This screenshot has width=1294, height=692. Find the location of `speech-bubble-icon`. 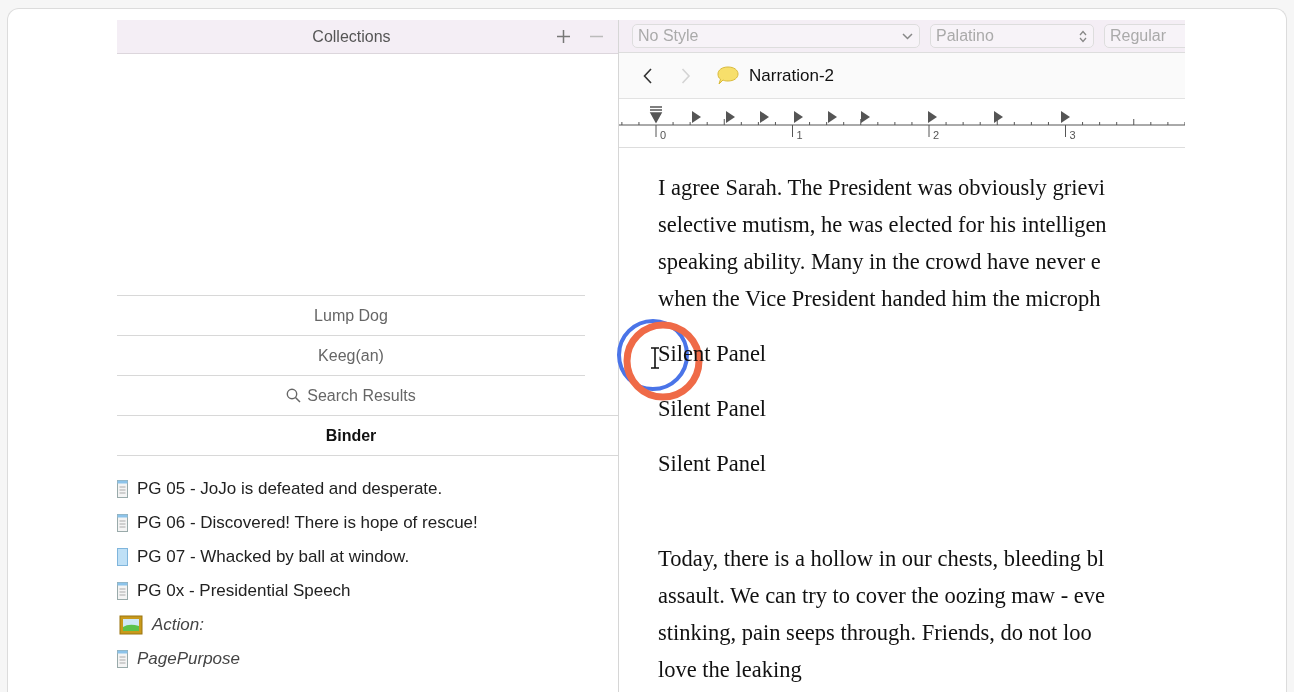

speech-bubble-icon is located at coordinates (728, 75).